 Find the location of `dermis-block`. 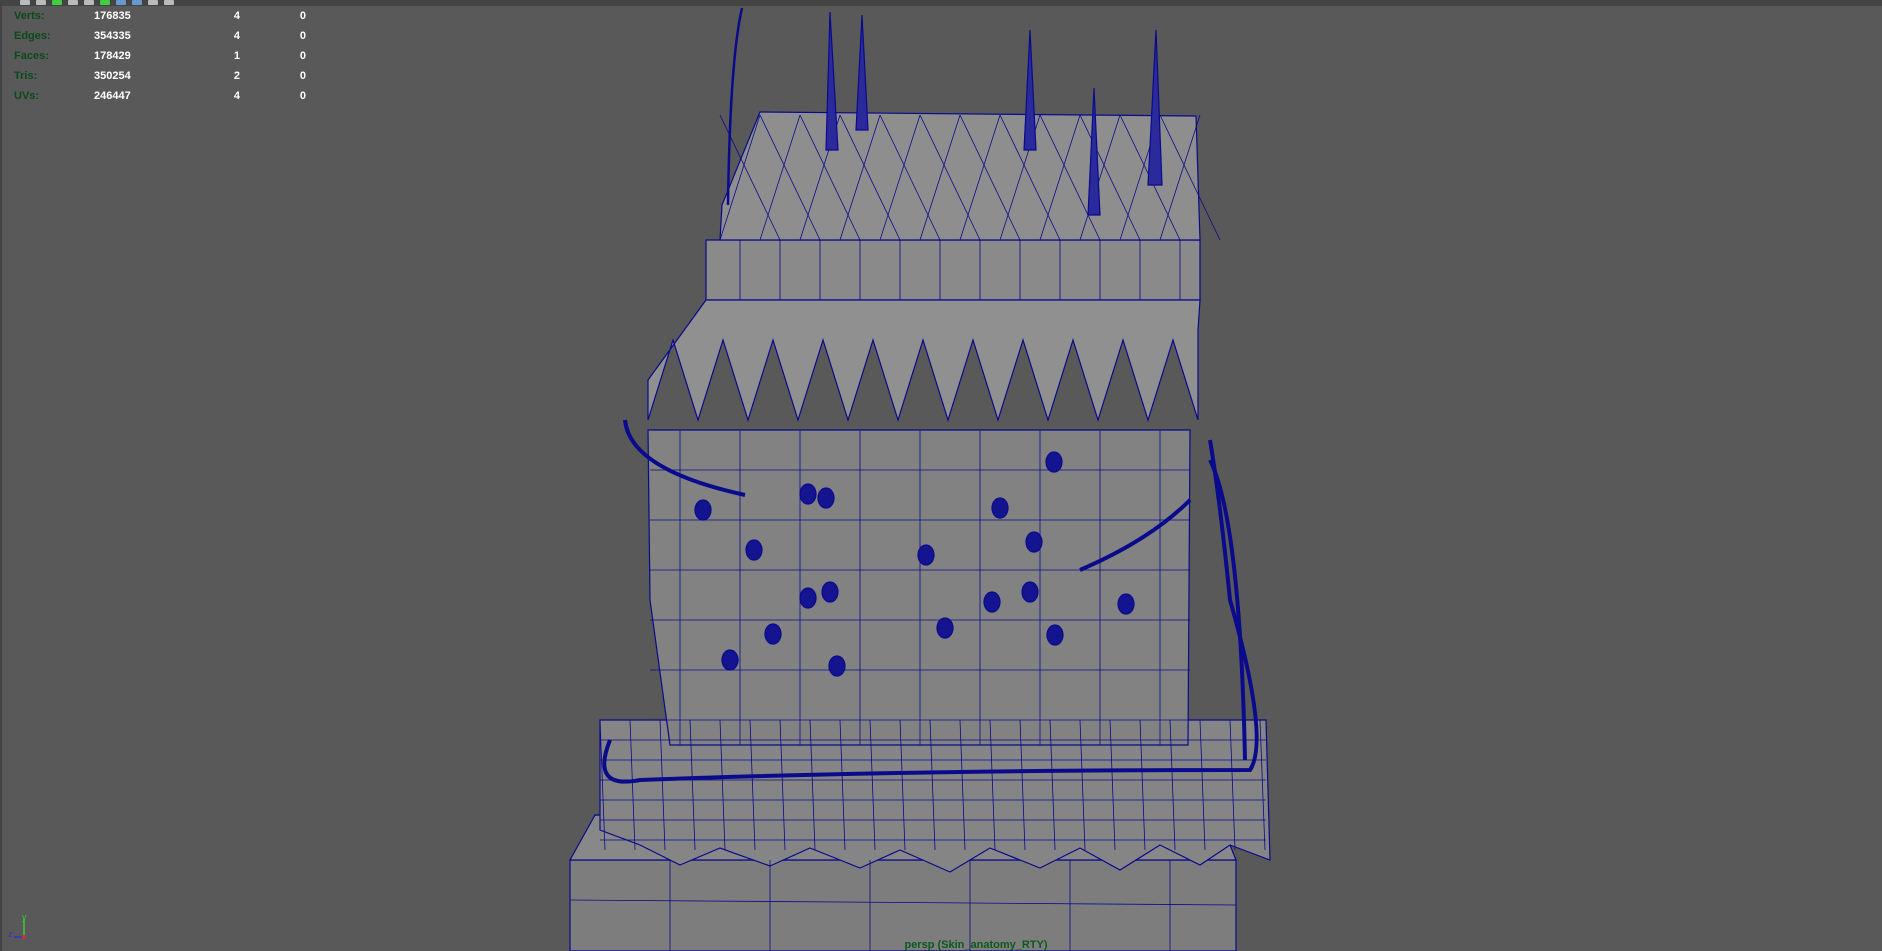

dermis-block is located at coordinates (919, 587).